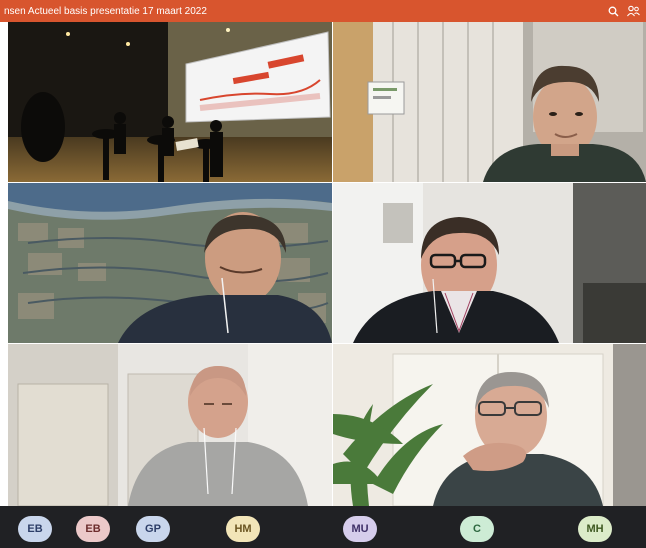  I want to click on presentation-room-image, so click(170, 102).